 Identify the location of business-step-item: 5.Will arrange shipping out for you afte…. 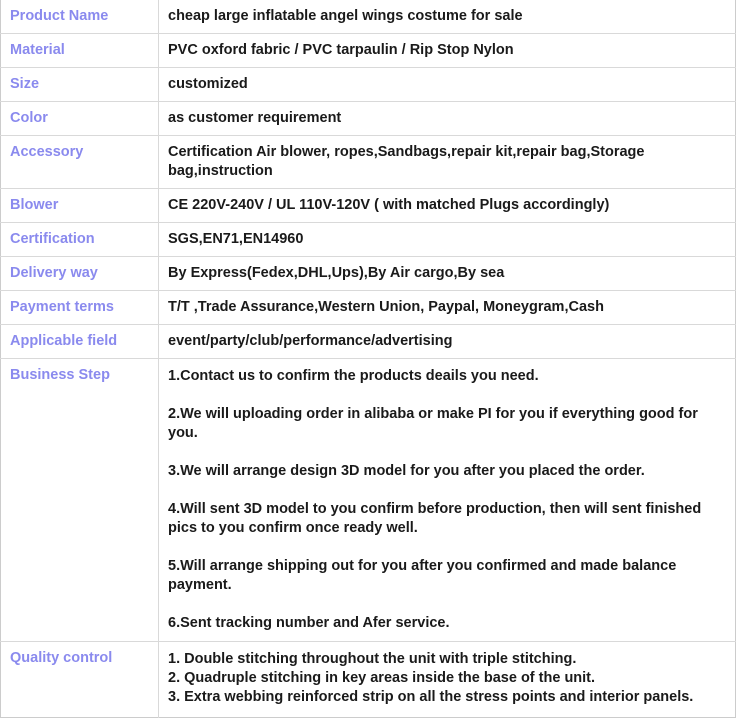
(422, 575).